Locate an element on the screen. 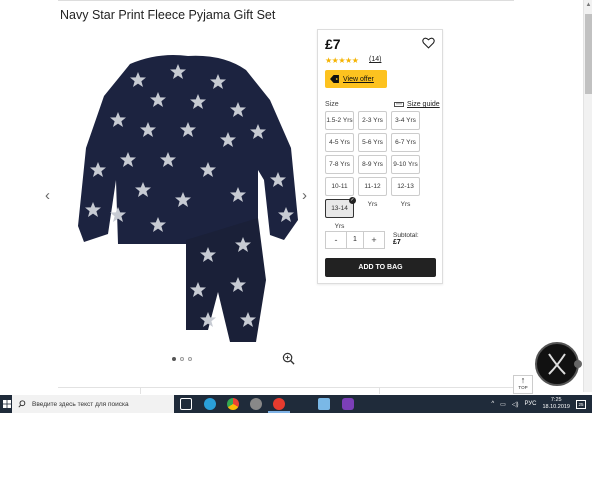 This screenshot has width=600, height=480. view-offer-button: View offer is located at coordinates (356, 79).